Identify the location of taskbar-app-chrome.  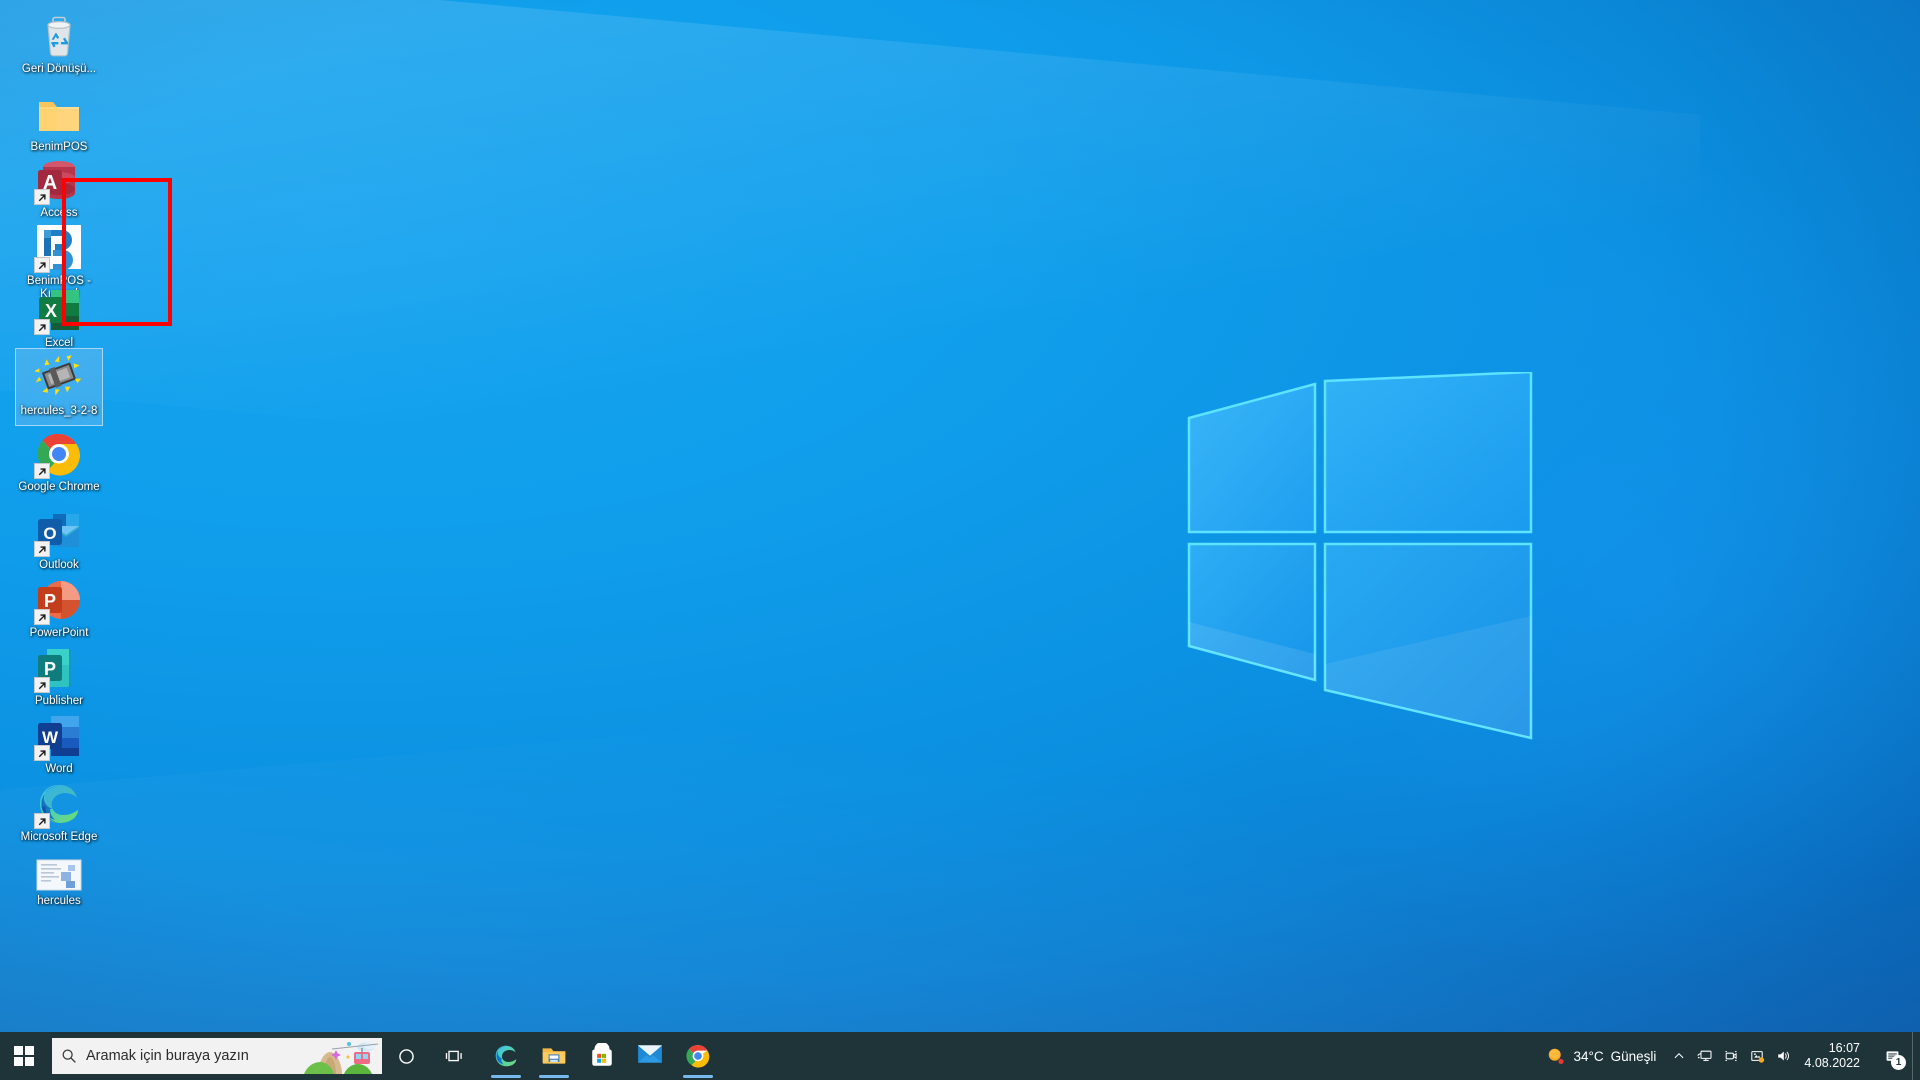
(698, 1056).